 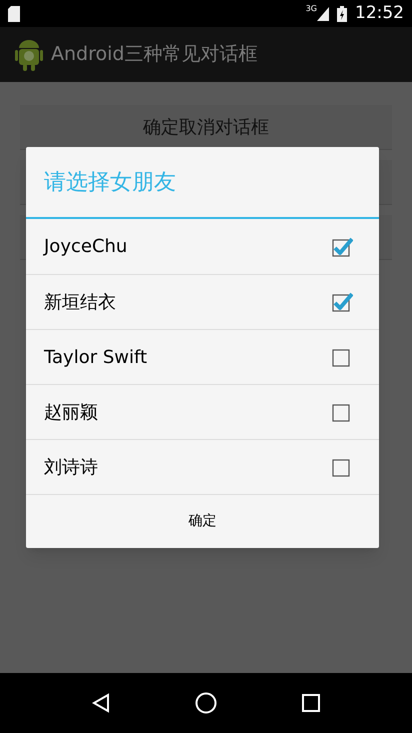 I want to click on back-icon, so click(x=101, y=703).